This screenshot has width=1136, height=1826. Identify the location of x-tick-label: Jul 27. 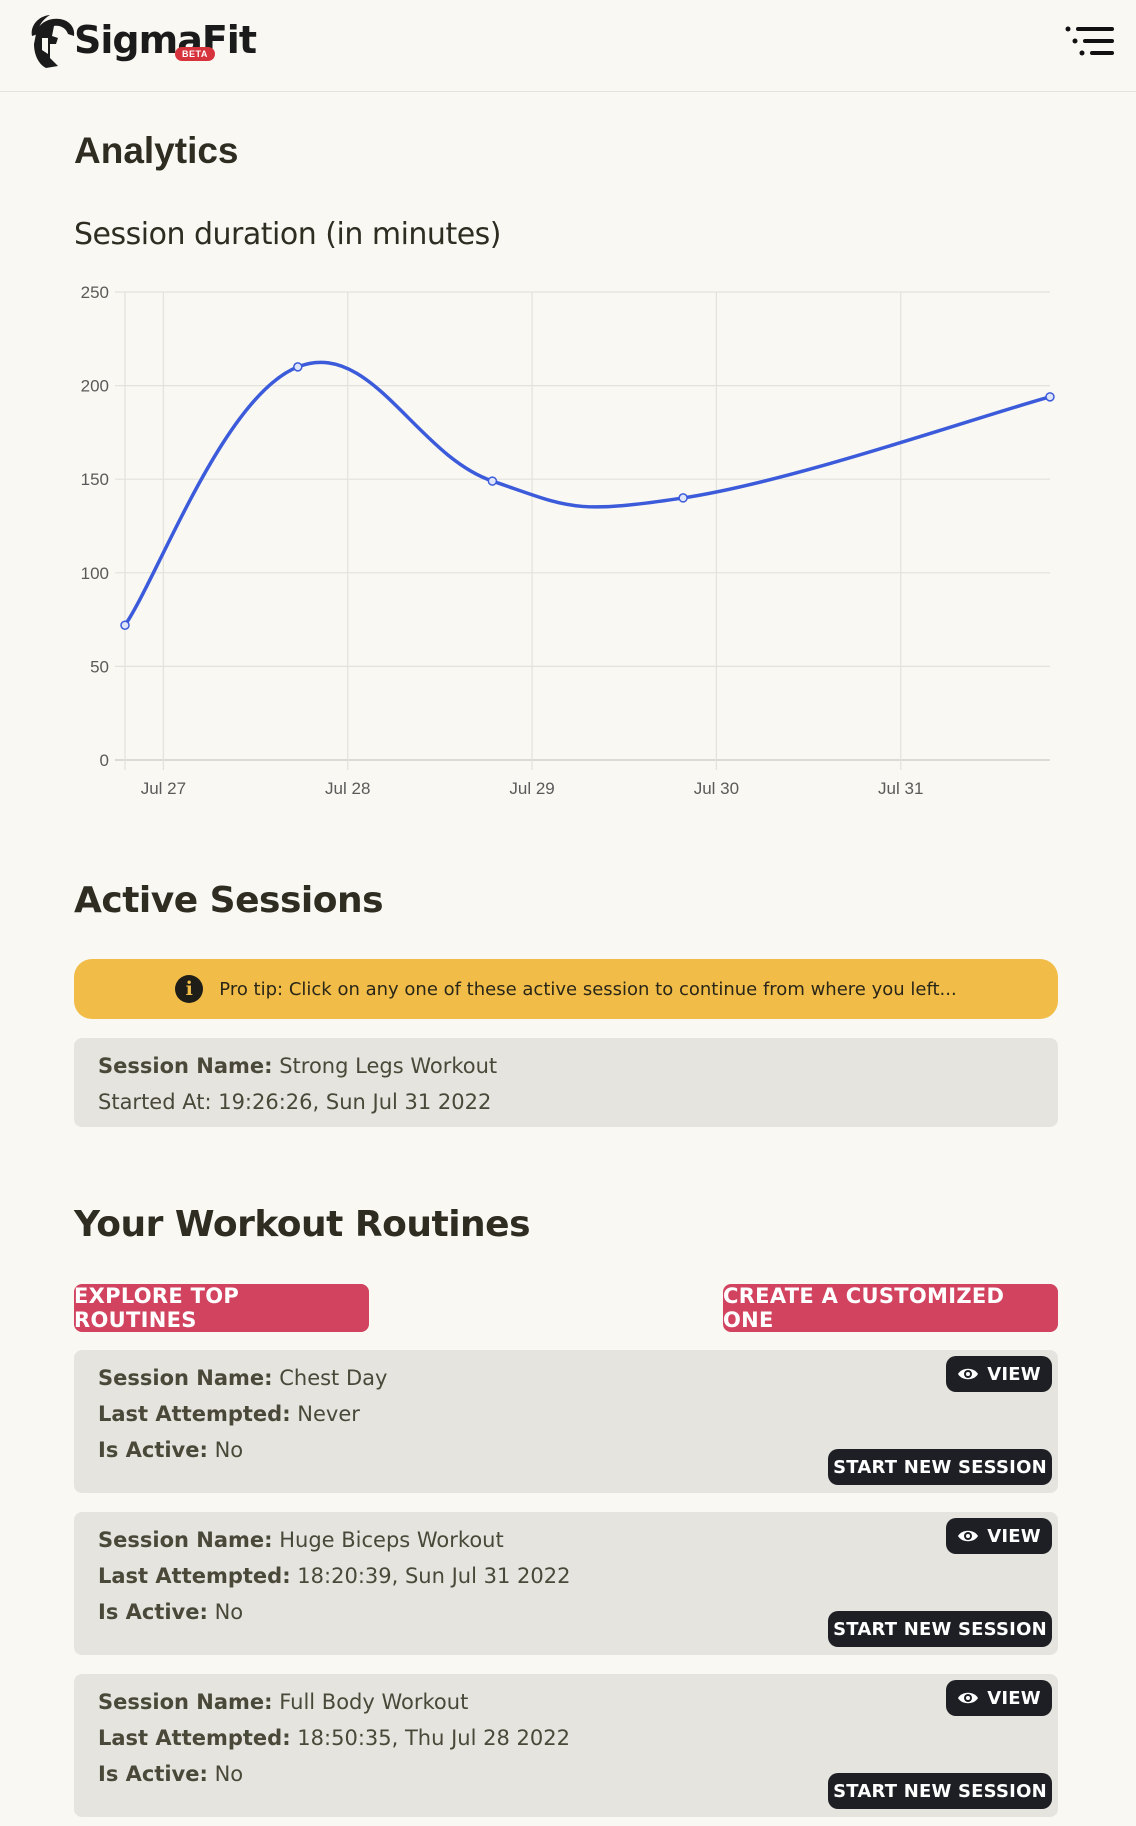
(163, 788).